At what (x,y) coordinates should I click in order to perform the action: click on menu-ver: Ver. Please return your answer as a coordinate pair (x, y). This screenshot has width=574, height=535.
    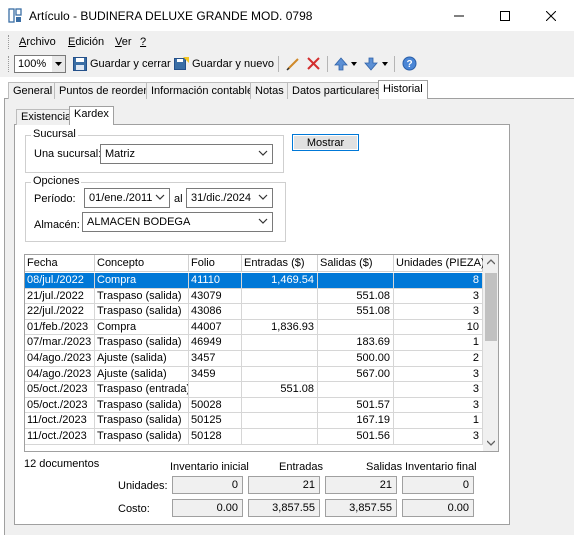
    Looking at the image, I should click on (123, 42).